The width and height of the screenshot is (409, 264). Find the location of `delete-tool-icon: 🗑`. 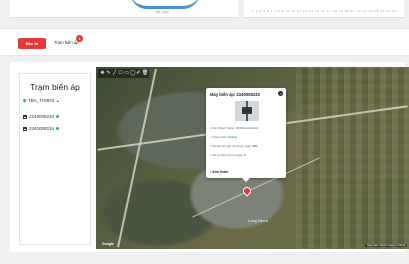

delete-tool-icon: 🗑 is located at coordinates (145, 73).